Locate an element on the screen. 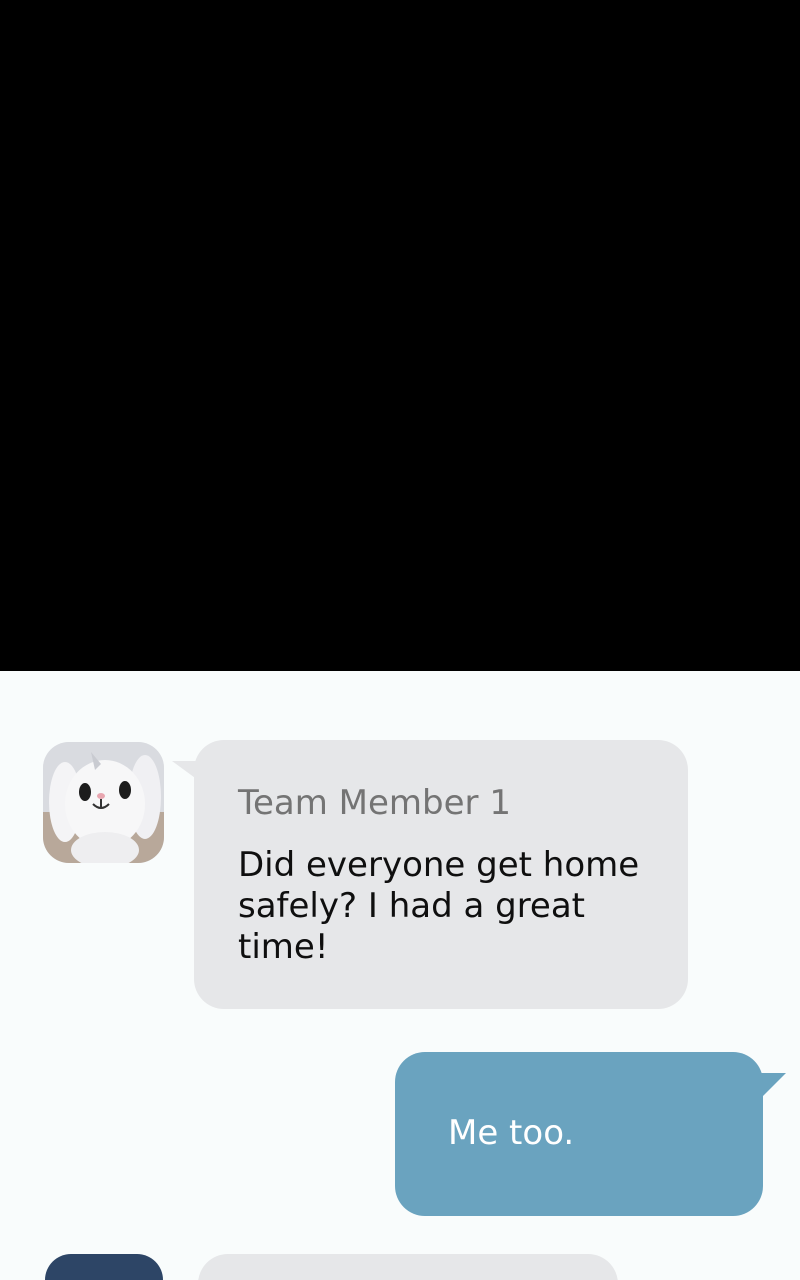  sender-name: Team Member 1 is located at coordinates (374, 803).